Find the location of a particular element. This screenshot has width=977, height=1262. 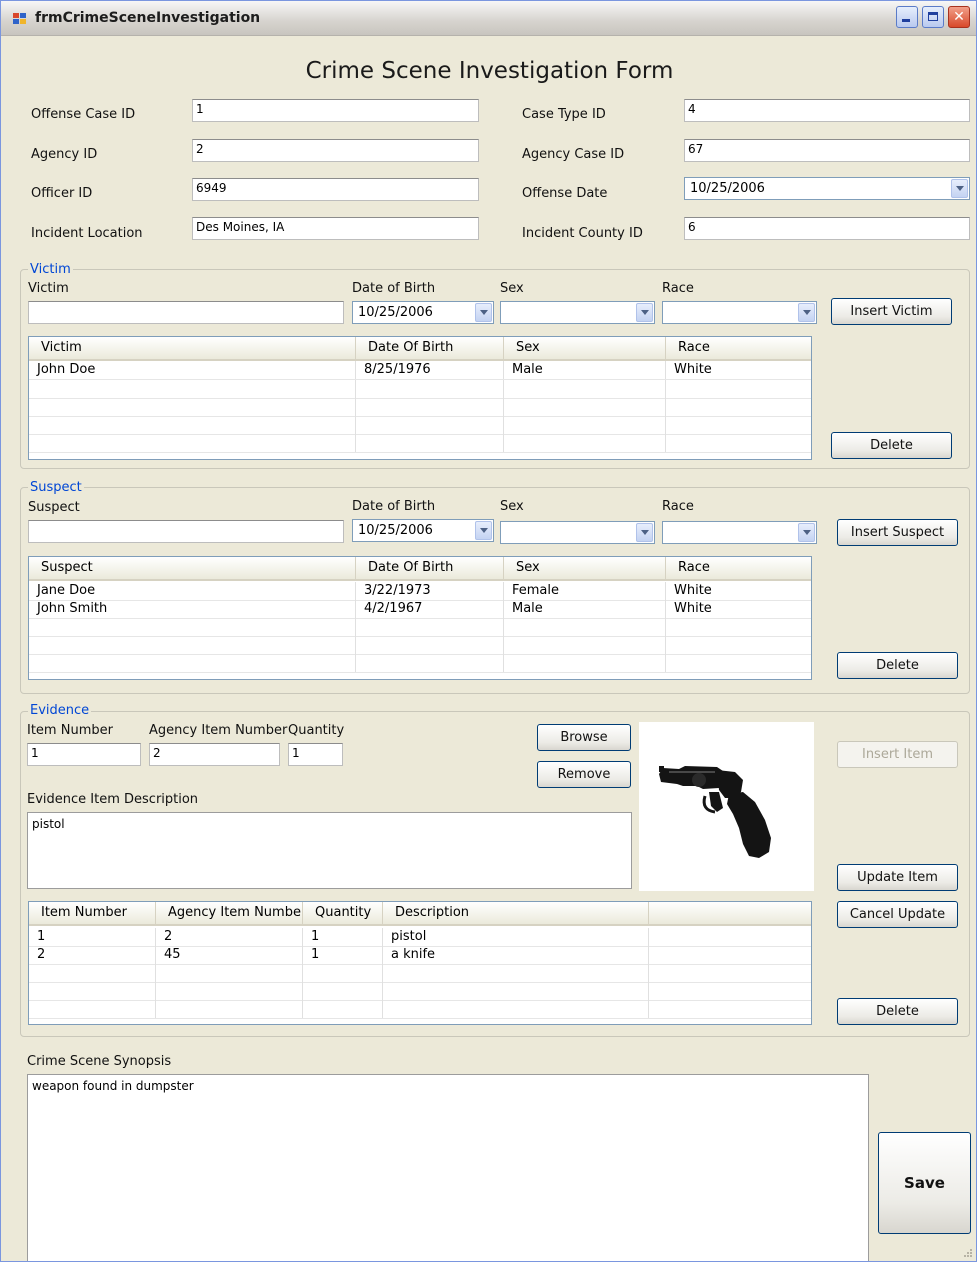

victim-sex-select is located at coordinates (577, 312).